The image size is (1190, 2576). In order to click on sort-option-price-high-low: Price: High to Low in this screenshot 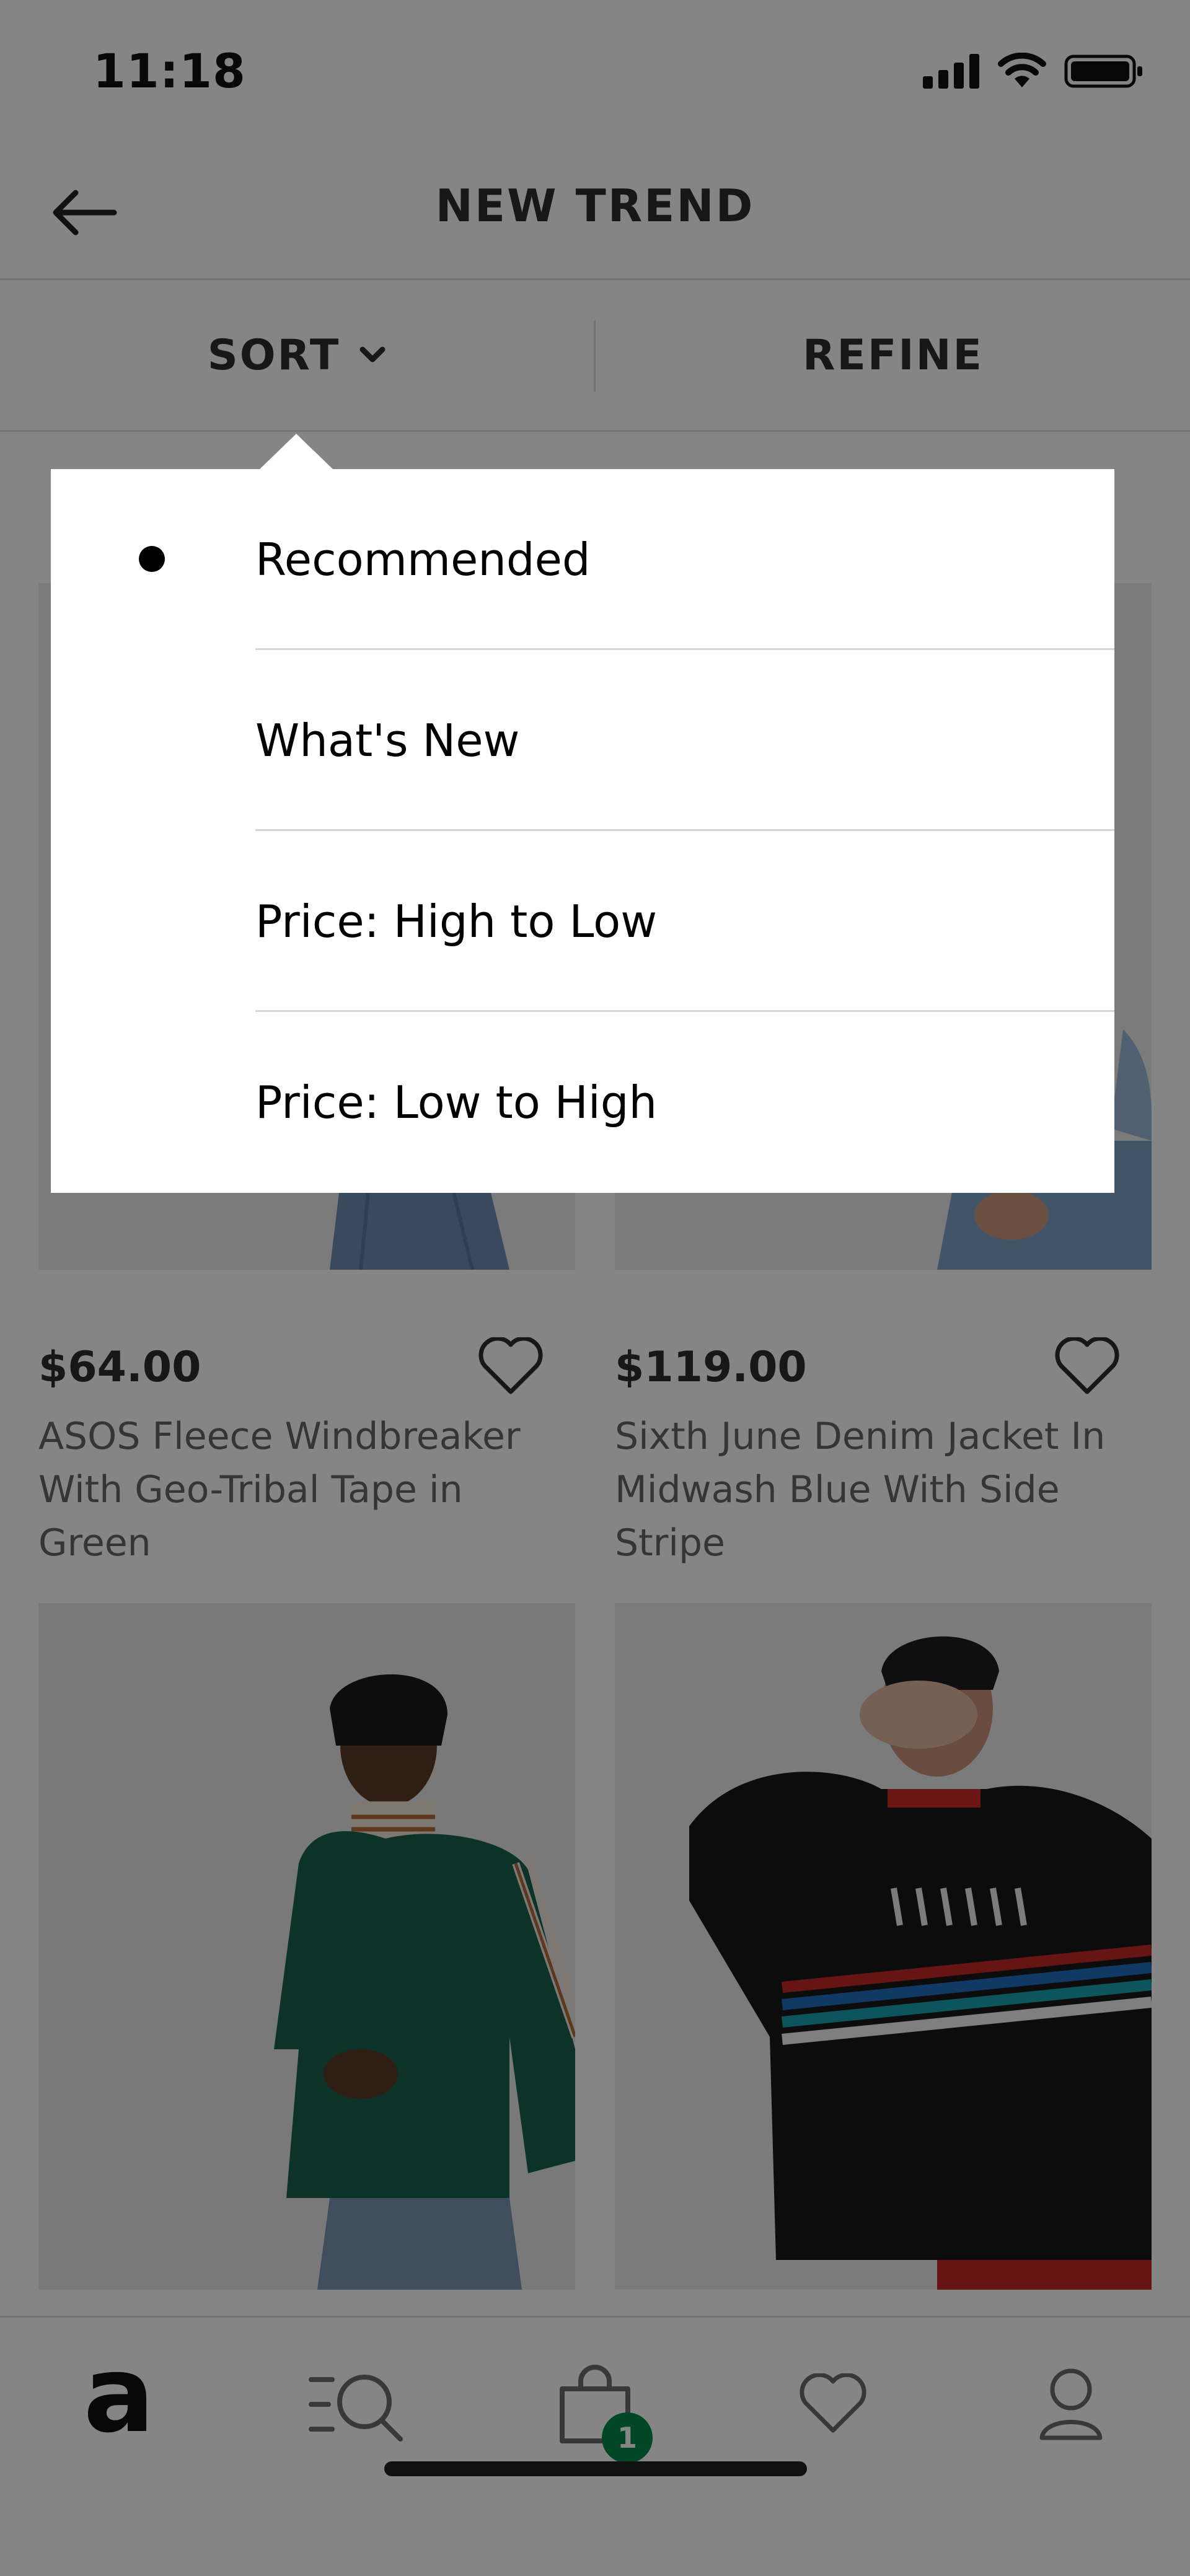, I will do `click(582, 922)`.